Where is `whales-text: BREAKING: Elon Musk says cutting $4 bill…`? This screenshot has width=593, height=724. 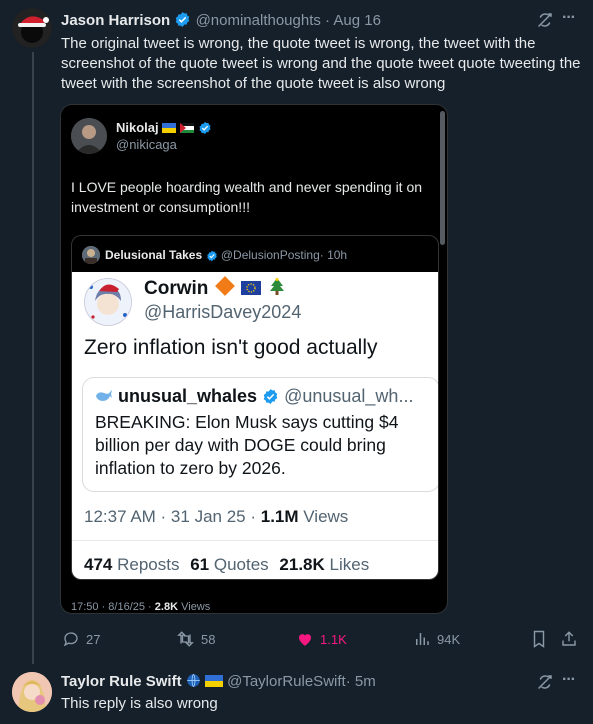
whales-text: BREAKING: Elon Musk says cutting $4 bill… is located at coordinates (247, 445).